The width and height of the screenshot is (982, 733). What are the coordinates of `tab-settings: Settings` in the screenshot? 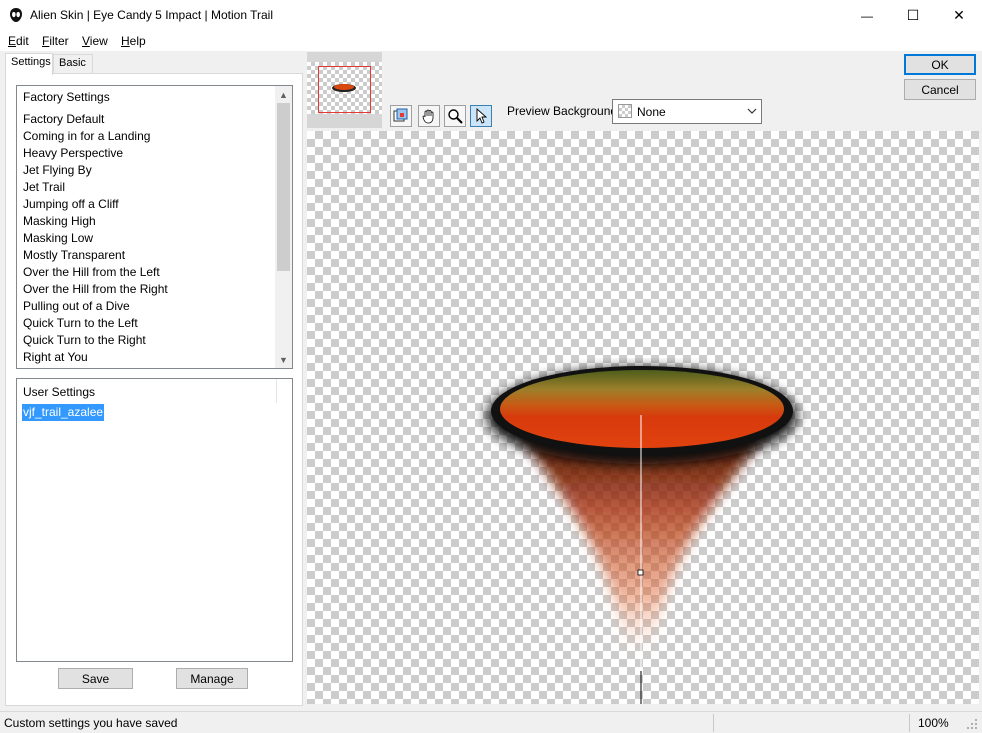 It's located at (29, 64).